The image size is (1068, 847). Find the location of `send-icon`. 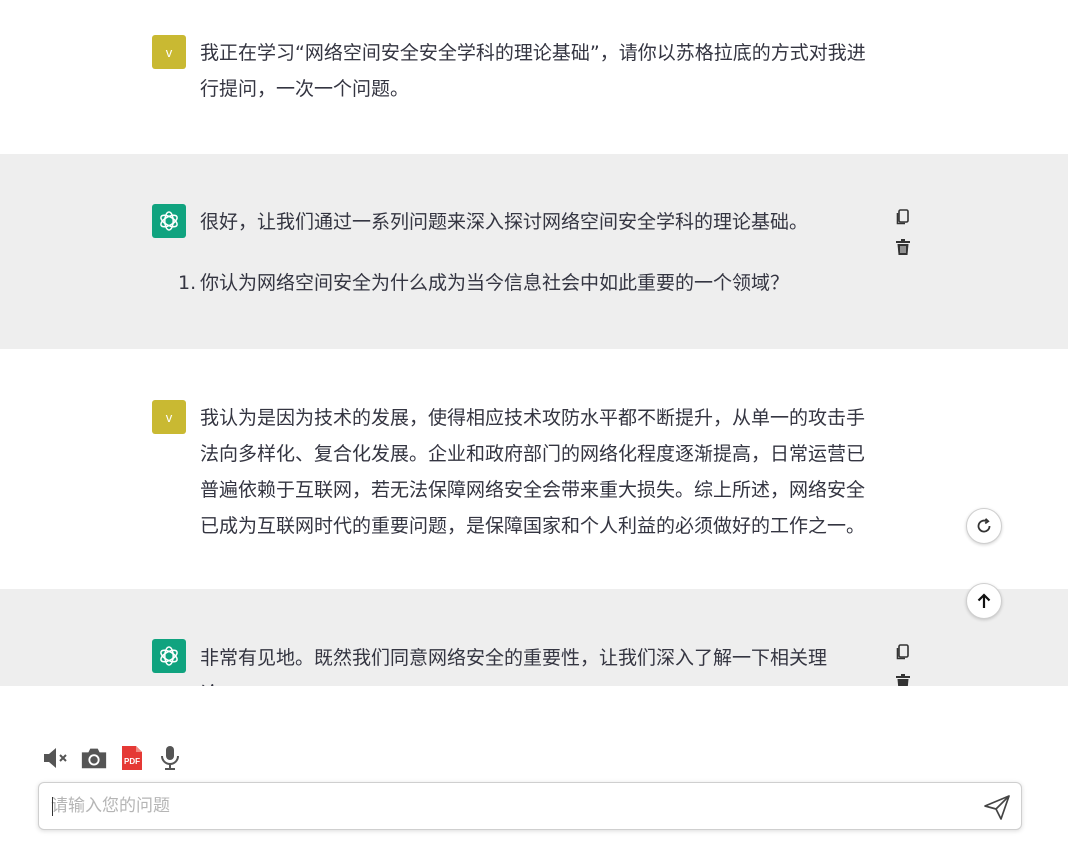

send-icon is located at coordinates (997, 807).